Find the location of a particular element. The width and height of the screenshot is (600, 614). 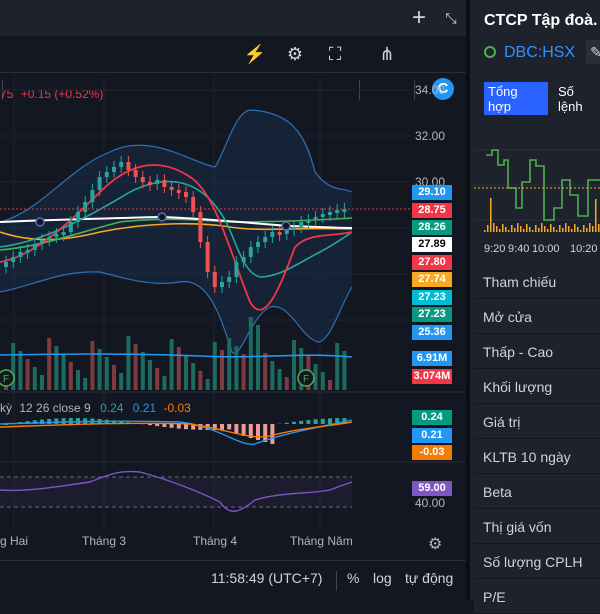

tab-summary: Tổng hợp is located at coordinates (516, 98).